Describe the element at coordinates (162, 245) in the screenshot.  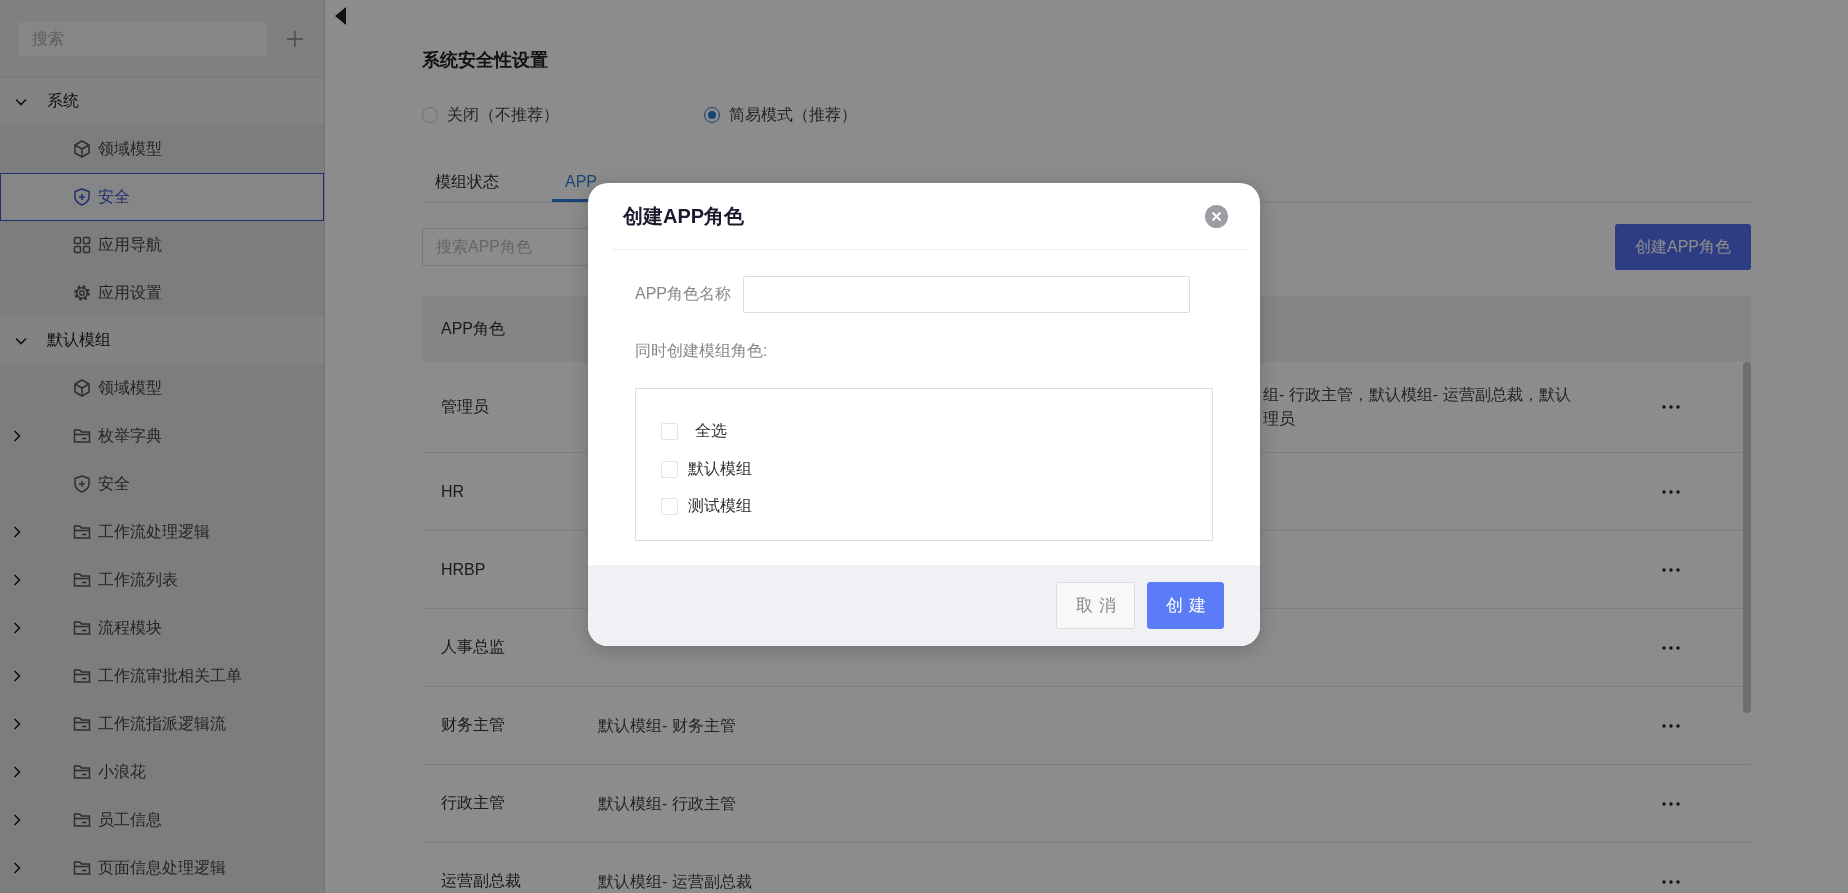
I see `sidebar-item: 应用导航` at that location.